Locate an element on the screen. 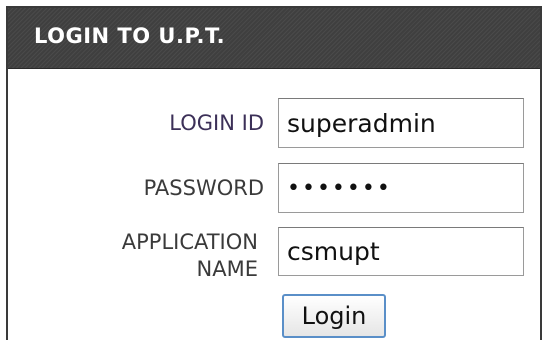 This screenshot has width=550, height=340. login-id-input is located at coordinates (401, 123).